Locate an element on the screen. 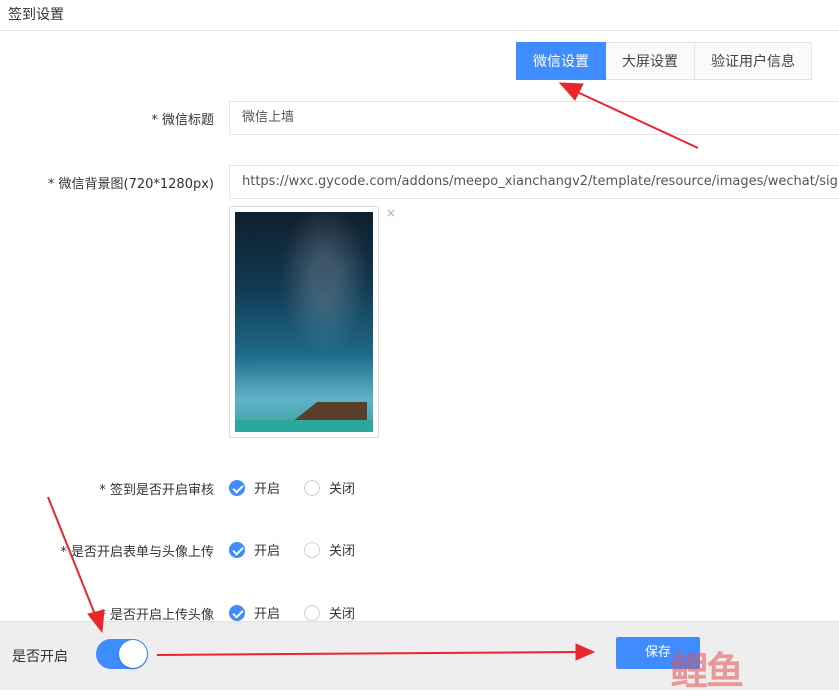 The width and height of the screenshot is (839, 695). background-image-preview is located at coordinates (304, 322).